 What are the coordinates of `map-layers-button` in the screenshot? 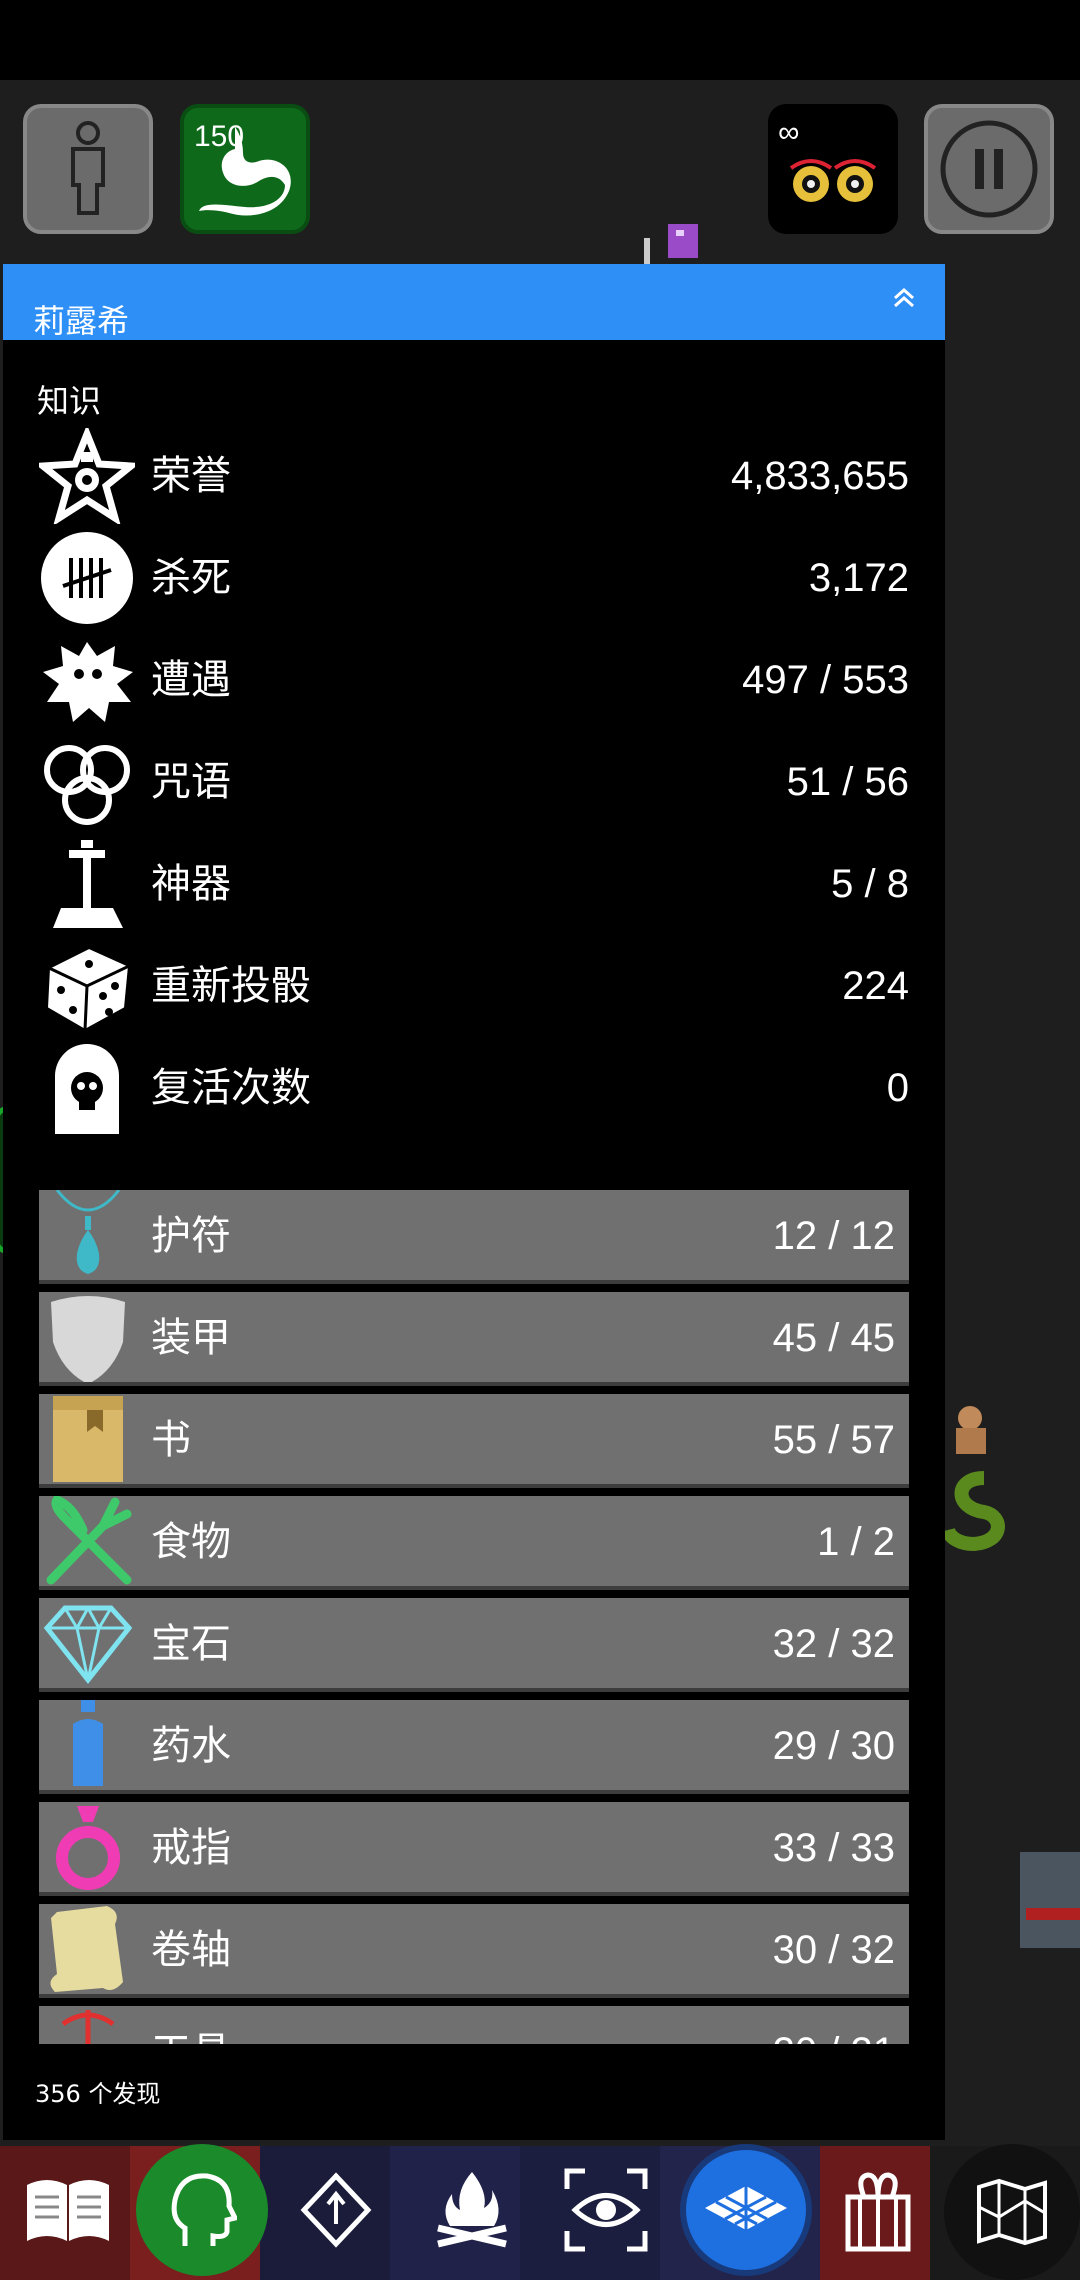 It's located at (746, 2210).